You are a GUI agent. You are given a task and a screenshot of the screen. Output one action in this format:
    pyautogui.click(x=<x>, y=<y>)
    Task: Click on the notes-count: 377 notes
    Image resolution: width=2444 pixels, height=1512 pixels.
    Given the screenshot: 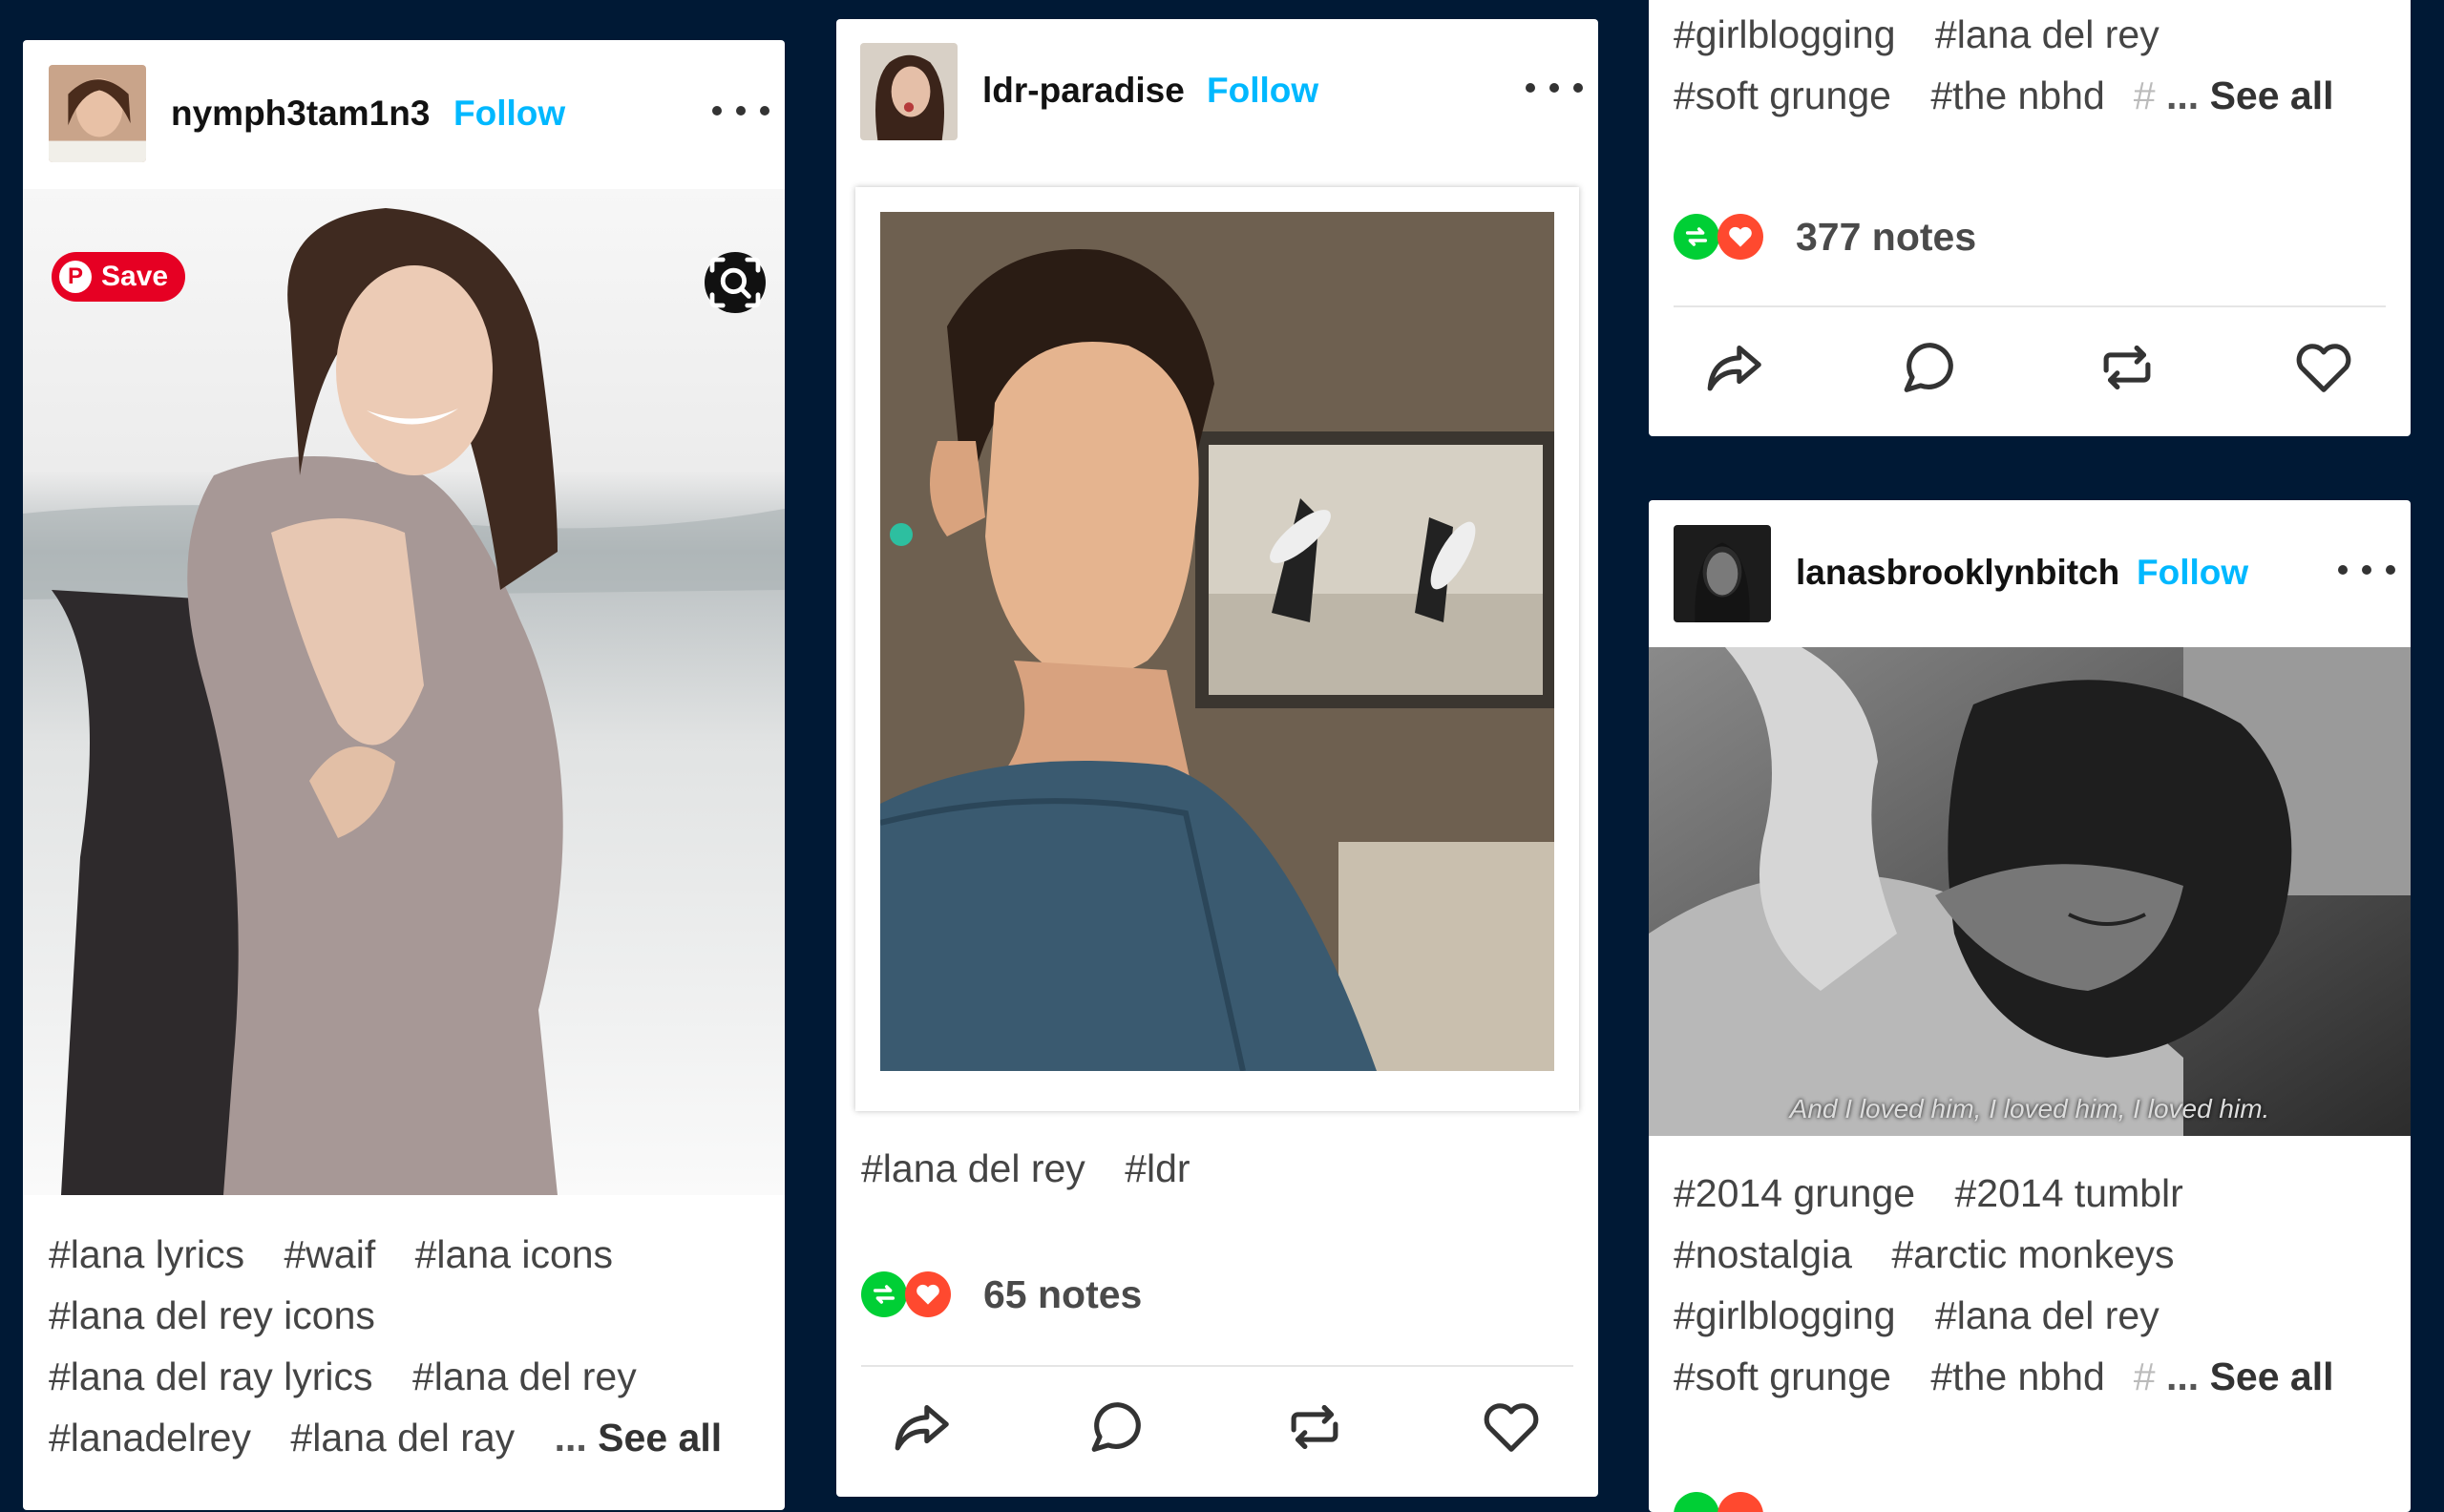 What is the action you would take?
    pyautogui.click(x=1887, y=237)
    